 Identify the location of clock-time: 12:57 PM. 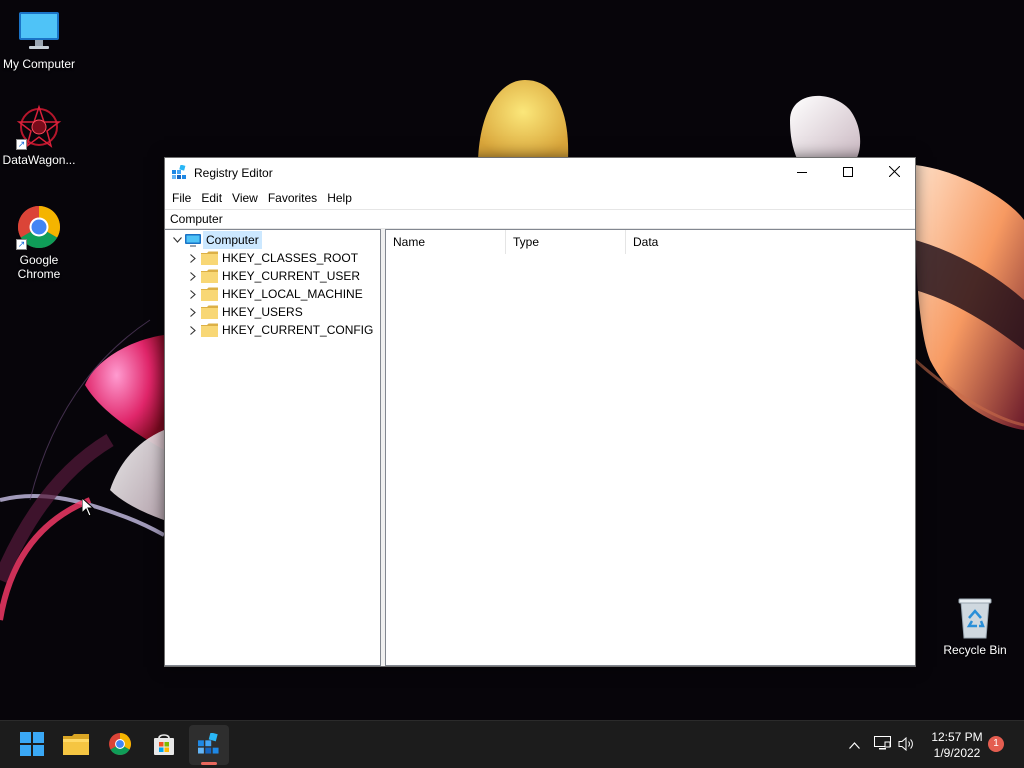
(957, 737).